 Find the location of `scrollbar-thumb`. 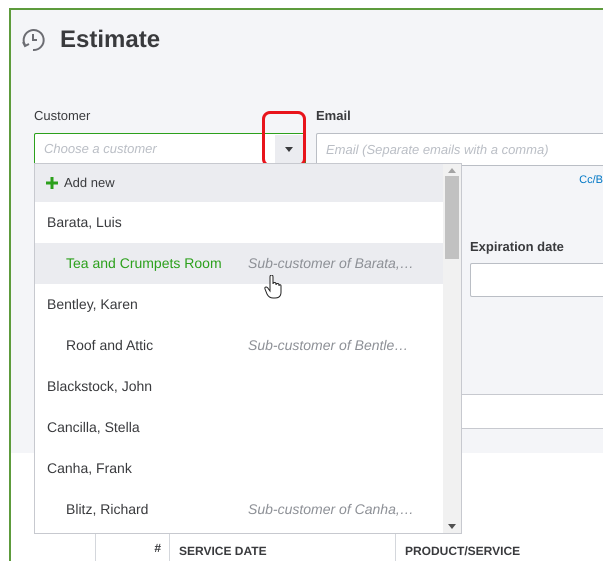

scrollbar-thumb is located at coordinates (452, 217).